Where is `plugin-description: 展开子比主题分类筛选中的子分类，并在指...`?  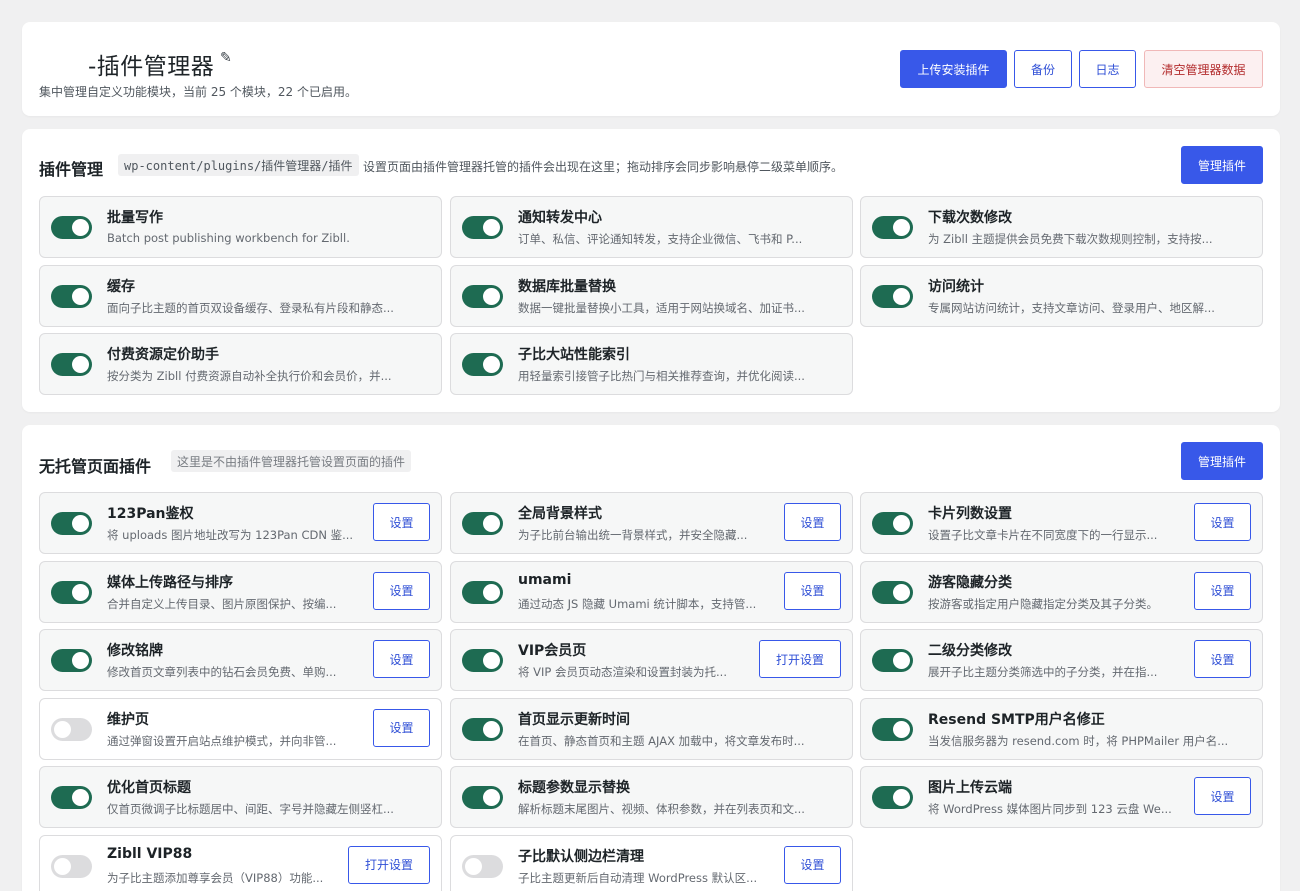 plugin-description: 展开子比主题分类筛选中的子分类，并在指... is located at coordinates (1043, 672).